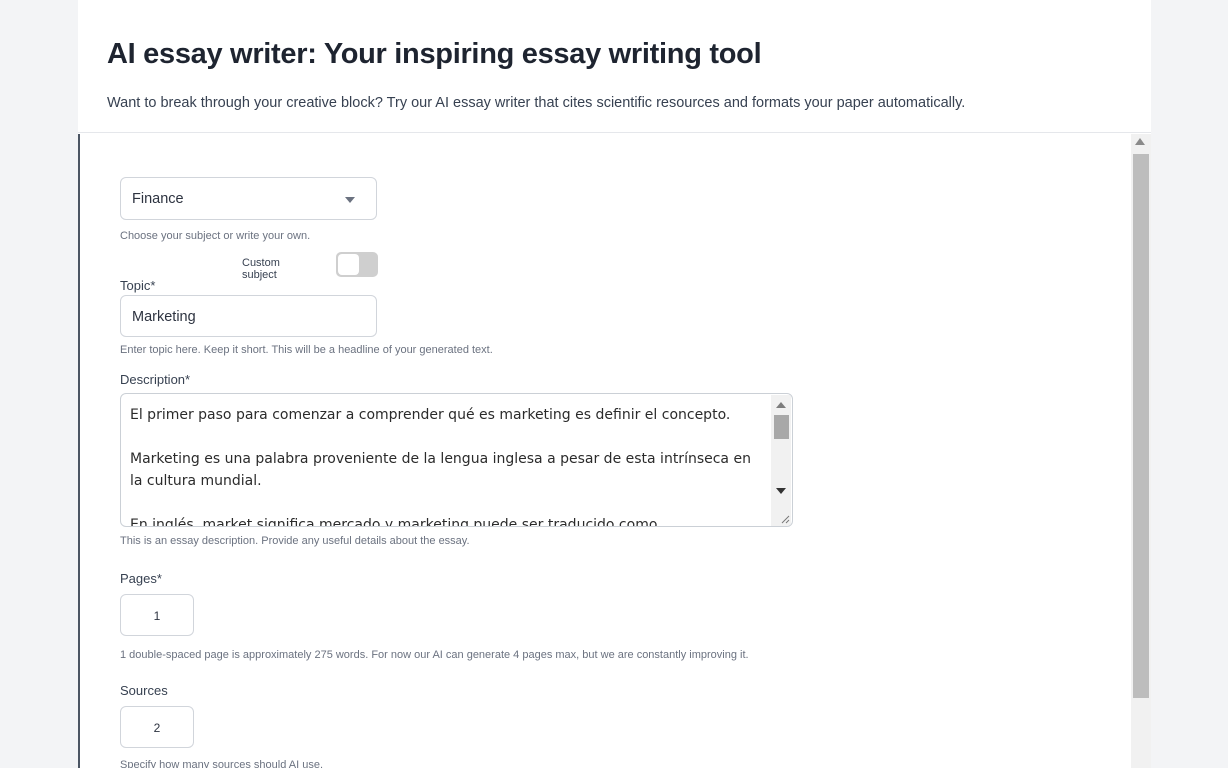 Image resolution: width=1228 pixels, height=768 pixels. What do you see at coordinates (141, 578) in the screenshot?
I see `pages-label: Pages*` at bounding box center [141, 578].